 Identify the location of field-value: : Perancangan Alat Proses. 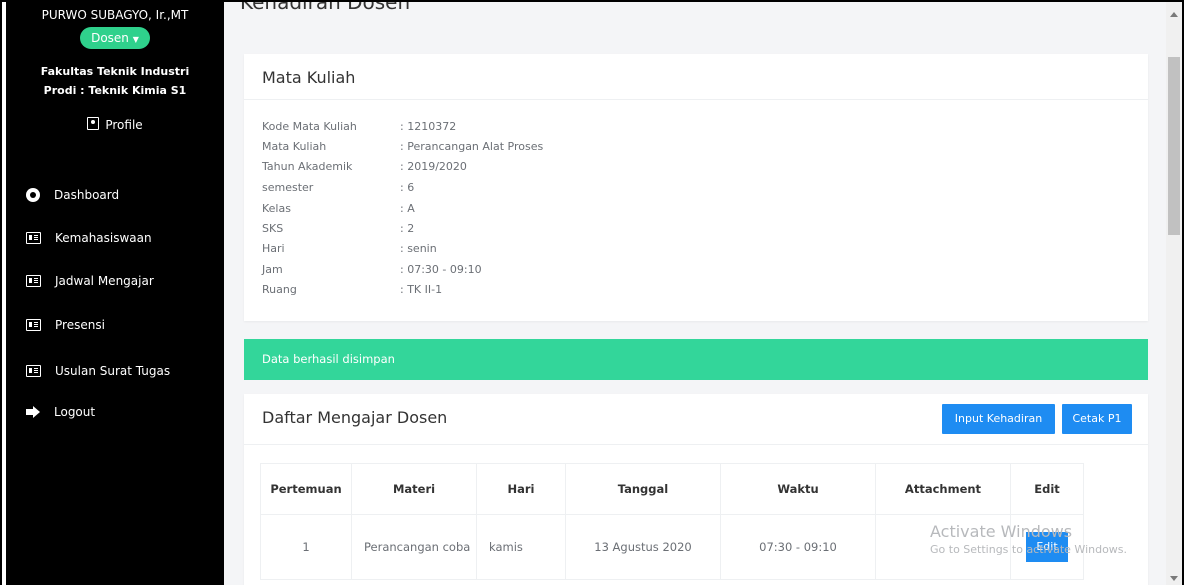
(472, 146).